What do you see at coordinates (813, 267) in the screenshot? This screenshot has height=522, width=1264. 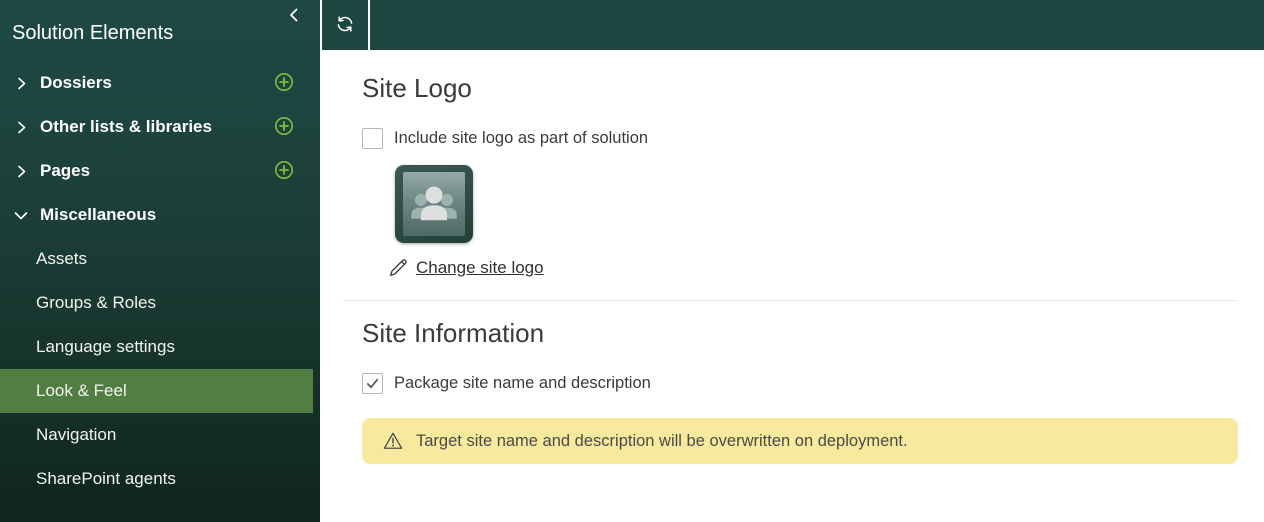 I see `change-site-logo-link: Change site logo` at bounding box center [813, 267].